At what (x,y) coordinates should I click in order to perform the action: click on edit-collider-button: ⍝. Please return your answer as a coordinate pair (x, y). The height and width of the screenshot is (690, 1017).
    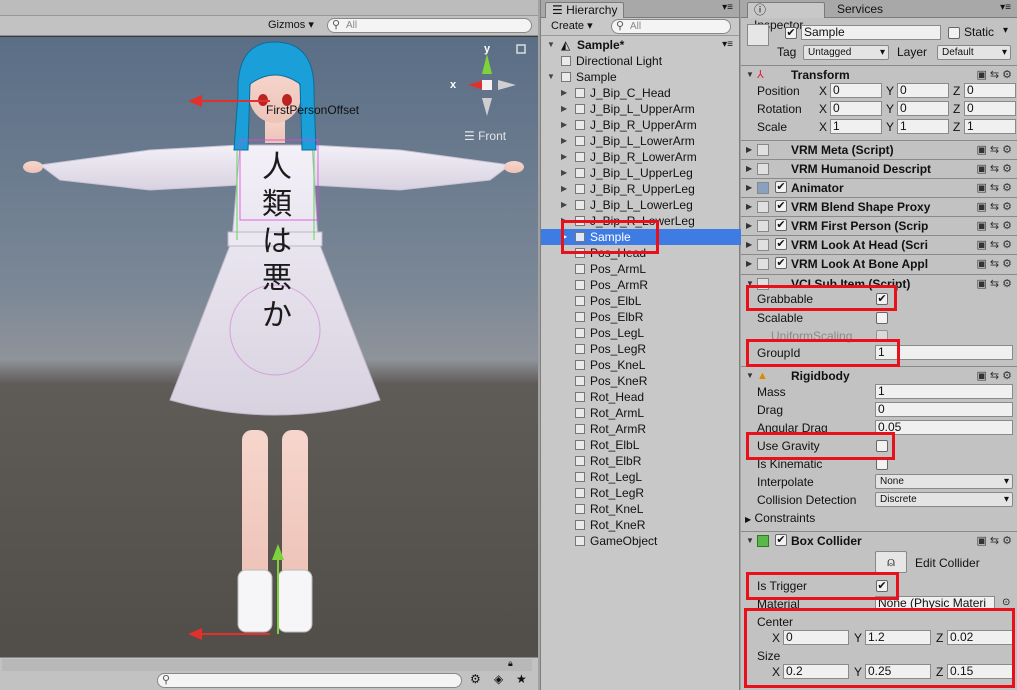
    Looking at the image, I should click on (891, 562).